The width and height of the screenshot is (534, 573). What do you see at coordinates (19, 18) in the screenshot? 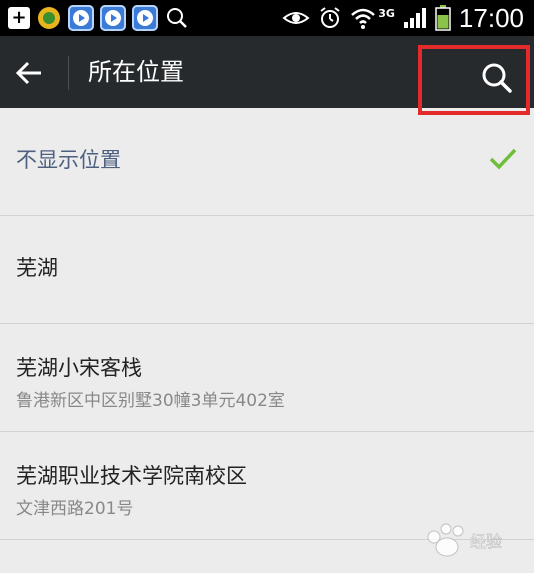
I see `plus-notification-icon: +` at bounding box center [19, 18].